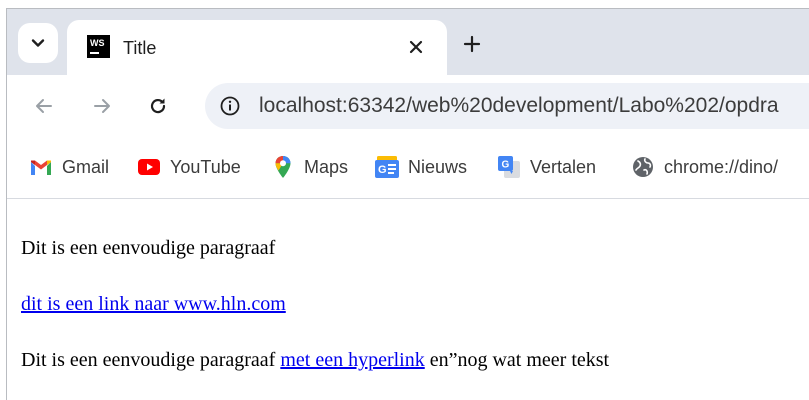 The width and height of the screenshot is (809, 400). I want to click on bookmark-nieuws: G Nieuws, so click(421, 167).